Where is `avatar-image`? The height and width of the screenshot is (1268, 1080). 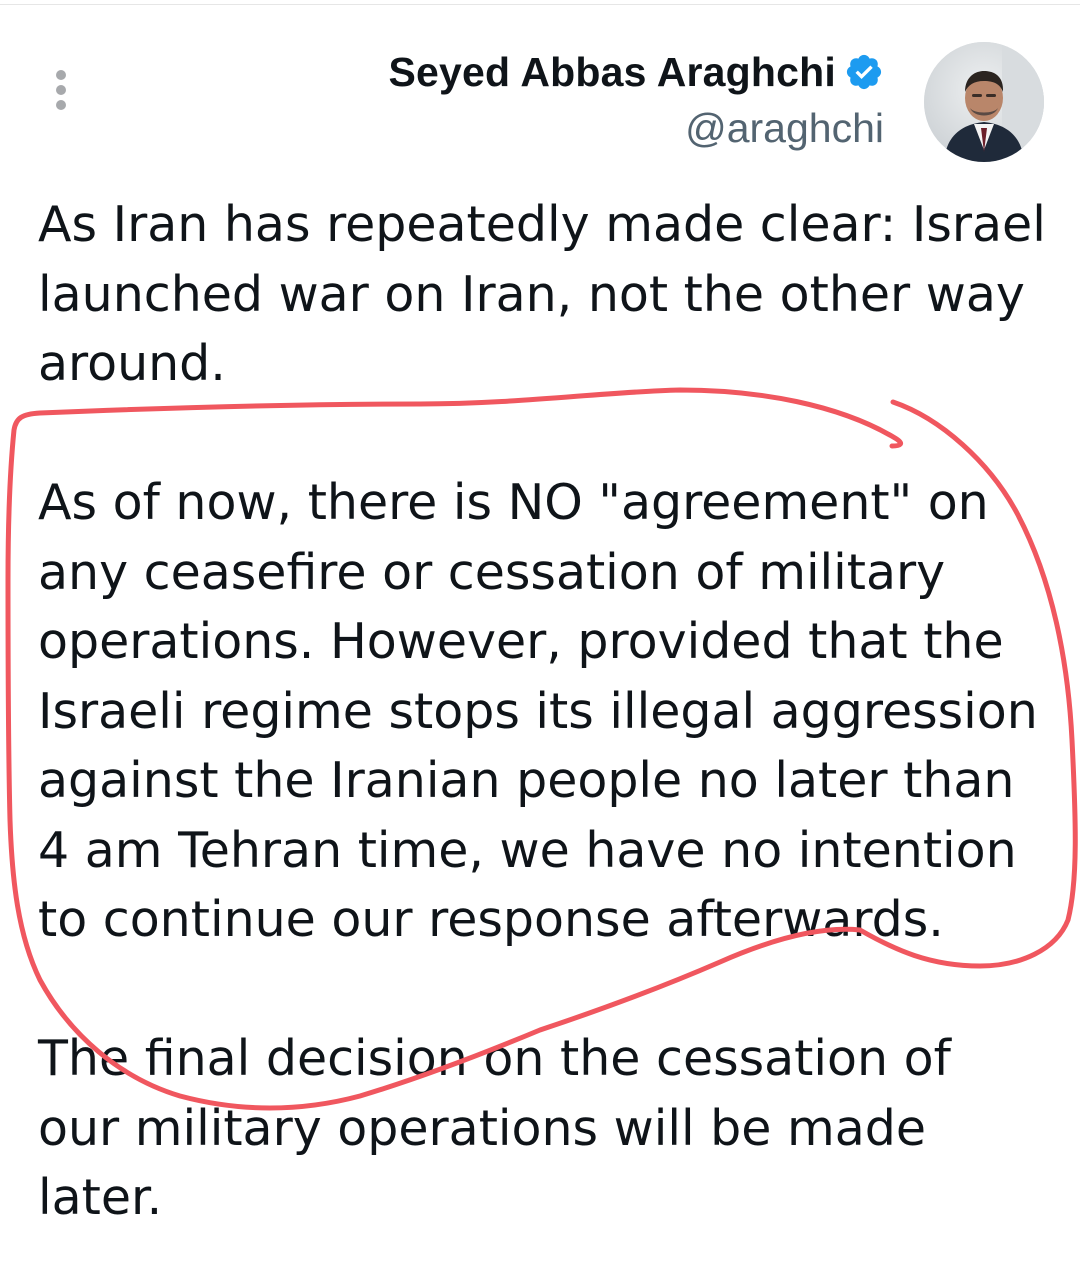 avatar-image is located at coordinates (984, 102).